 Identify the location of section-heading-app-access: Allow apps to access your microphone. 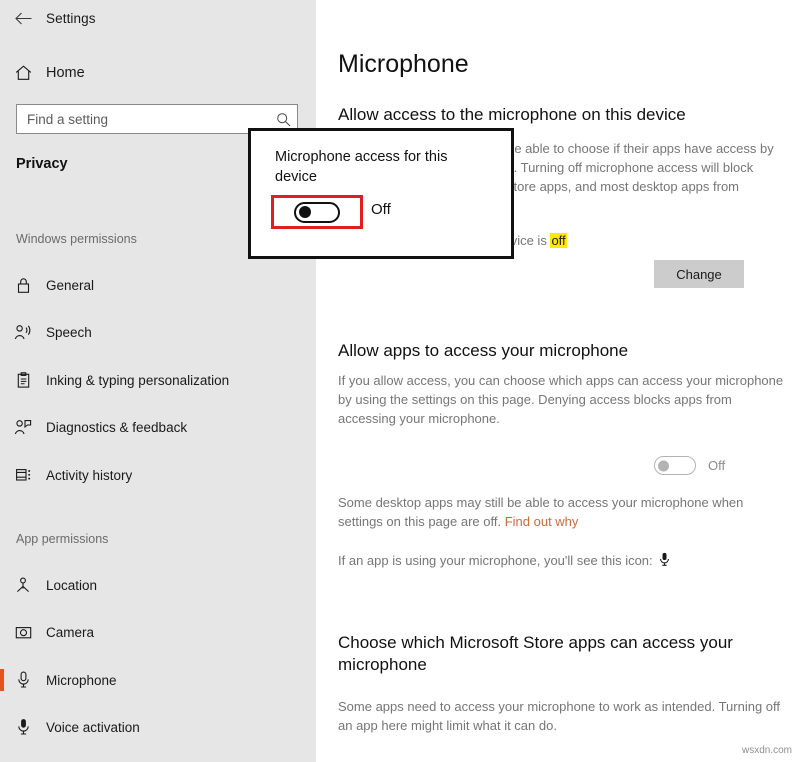
(483, 350).